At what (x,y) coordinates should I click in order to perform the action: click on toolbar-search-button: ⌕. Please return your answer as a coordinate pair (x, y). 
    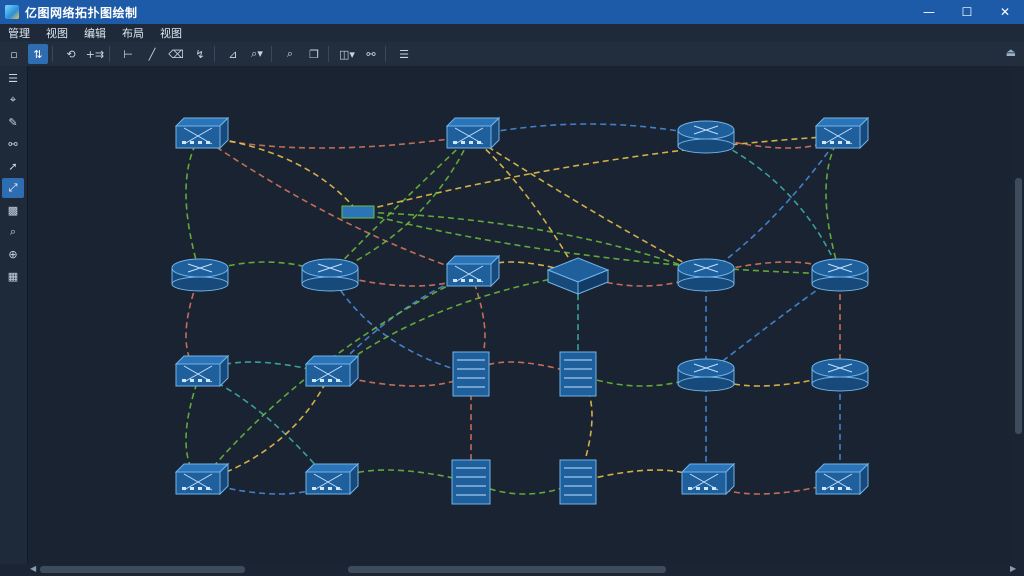
    Looking at the image, I should click on (290, 54).